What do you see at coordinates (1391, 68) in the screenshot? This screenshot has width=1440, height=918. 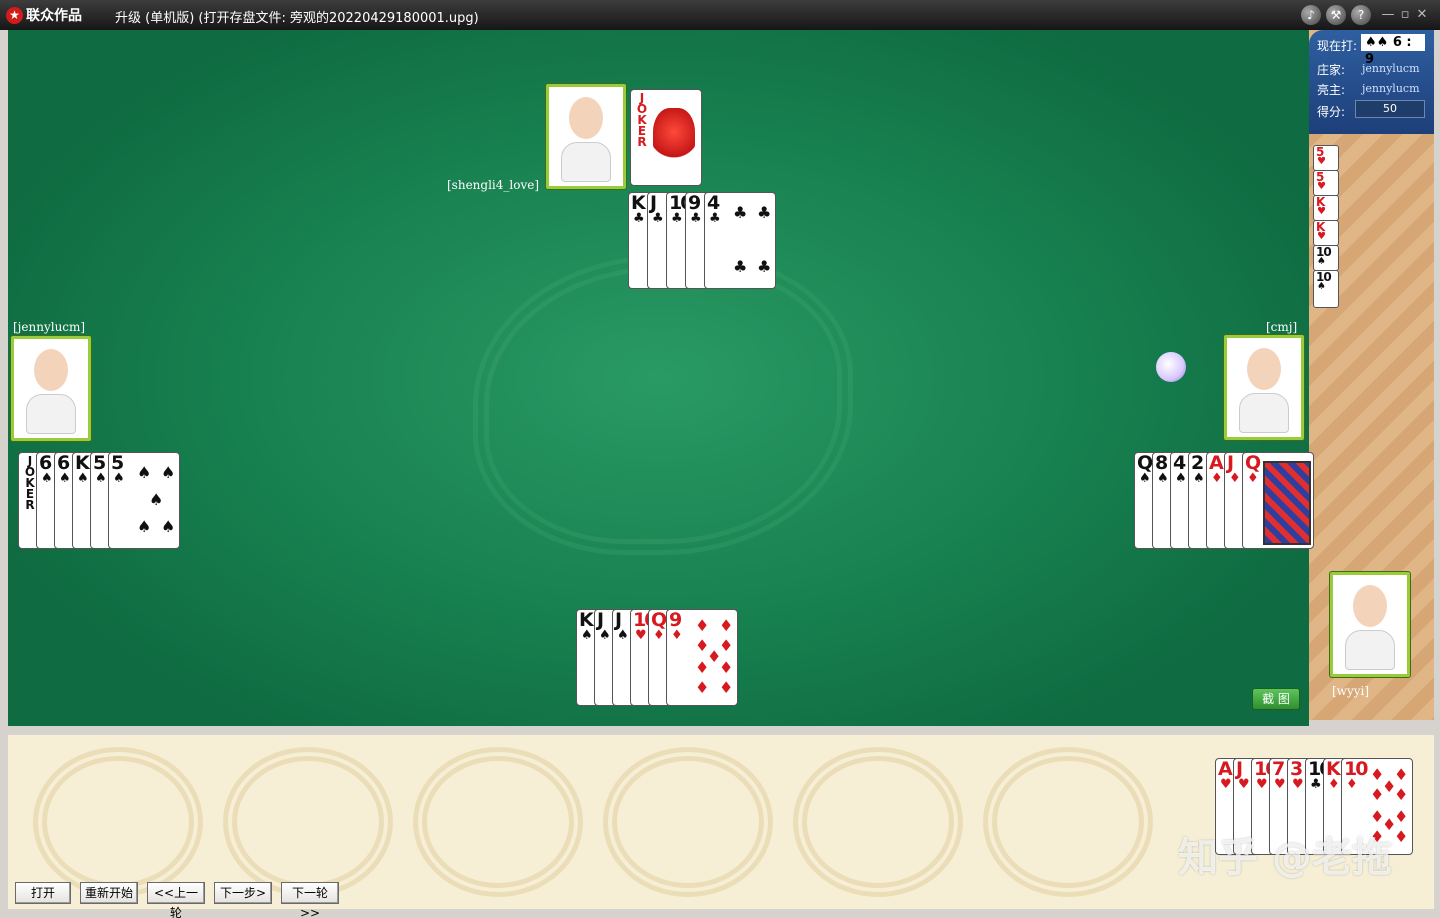 I see `dealer-value: jennylucm` at bounding box center [1391, 68].